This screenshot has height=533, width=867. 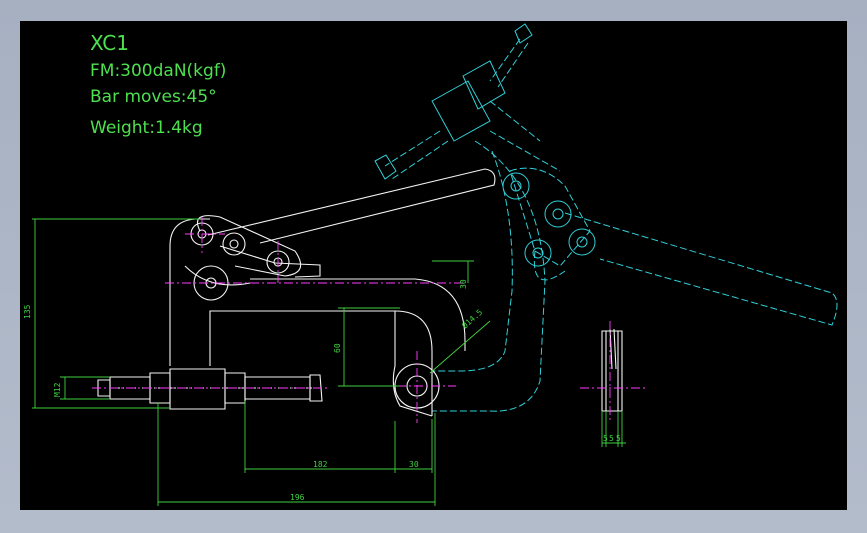 I want to click on dim-m12: M12, so click(x=57, y=389).